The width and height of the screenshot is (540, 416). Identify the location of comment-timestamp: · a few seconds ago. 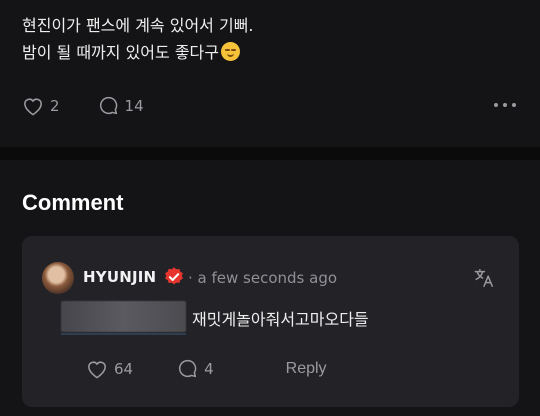
(263, 278).